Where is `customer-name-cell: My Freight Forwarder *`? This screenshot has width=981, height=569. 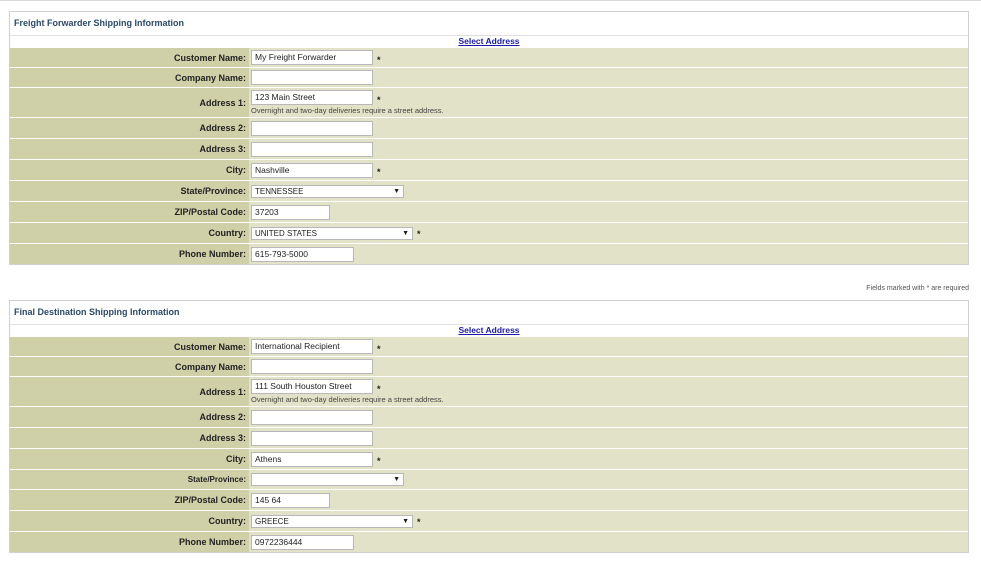
customer-name-cell: My Freight Forwarder * is located at coordinates (608, 57).